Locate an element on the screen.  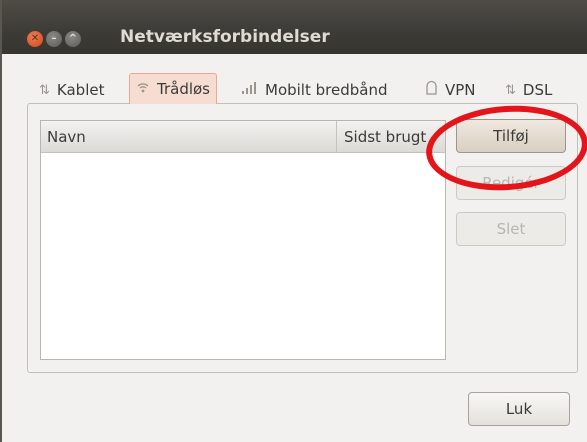
tab-label: Trådløs is located at coordinates (183, 89).